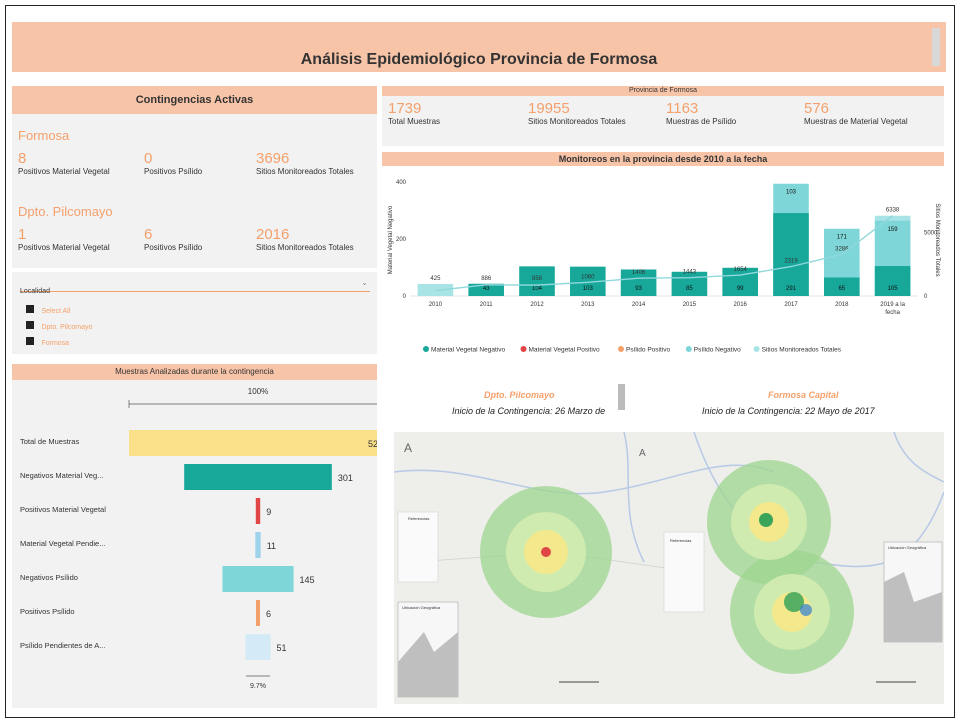  What do you see at coordinates (639, 273) in the screenshot?
I see `data-label-sitios: 1406` at bounding box center [639, 273].